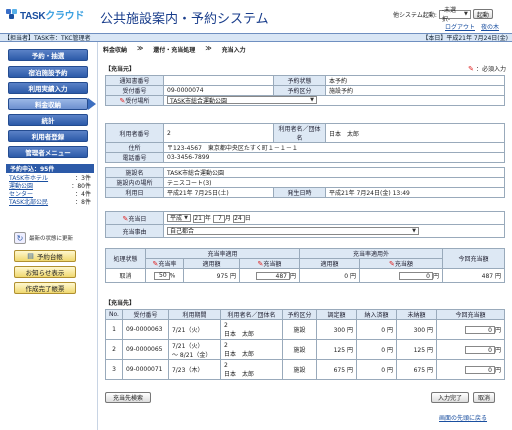 The image size is (512, 430). I want to click on col-paid: 納入済額, so click(376, 314).